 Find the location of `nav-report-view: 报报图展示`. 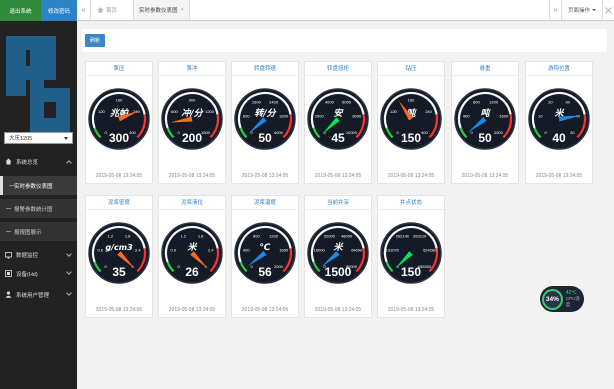

nav-report-view: 报报图展示 is located at coordinates (38, 231).